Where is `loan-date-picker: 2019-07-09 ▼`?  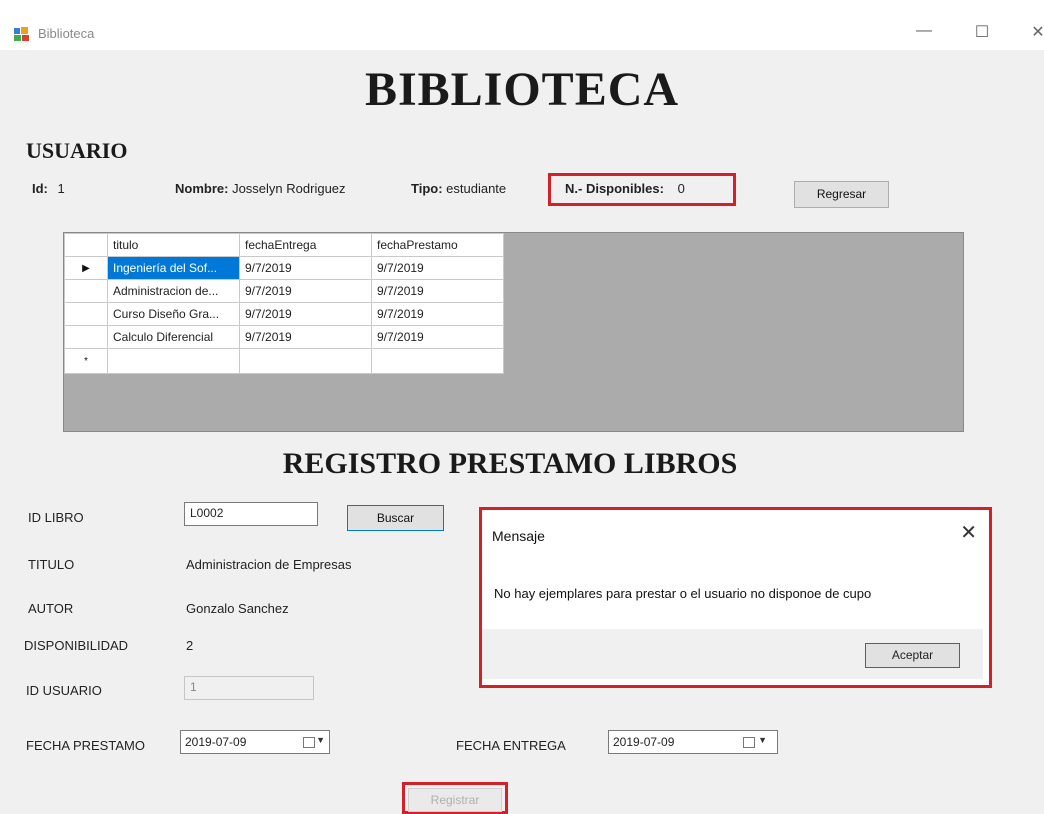
loan-date-picker: 2019-07-09 ▼ is located at coordinates (255, 742).